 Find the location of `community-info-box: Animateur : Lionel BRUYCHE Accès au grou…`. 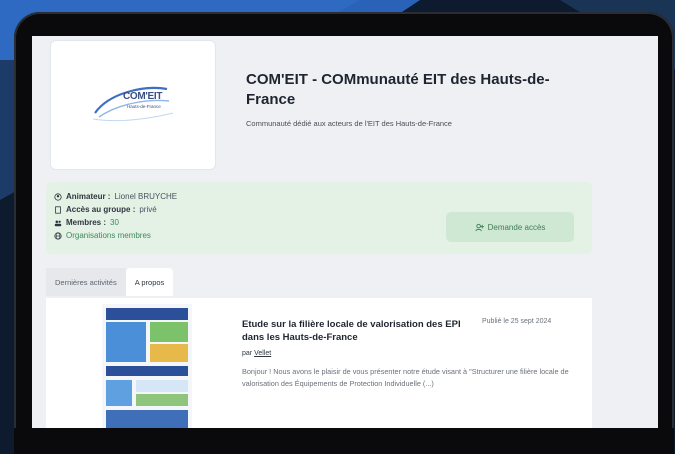

community-info-box: Animateur : Lionel BRUYCHE Accès au grou… is located at coordinates (319, 218).